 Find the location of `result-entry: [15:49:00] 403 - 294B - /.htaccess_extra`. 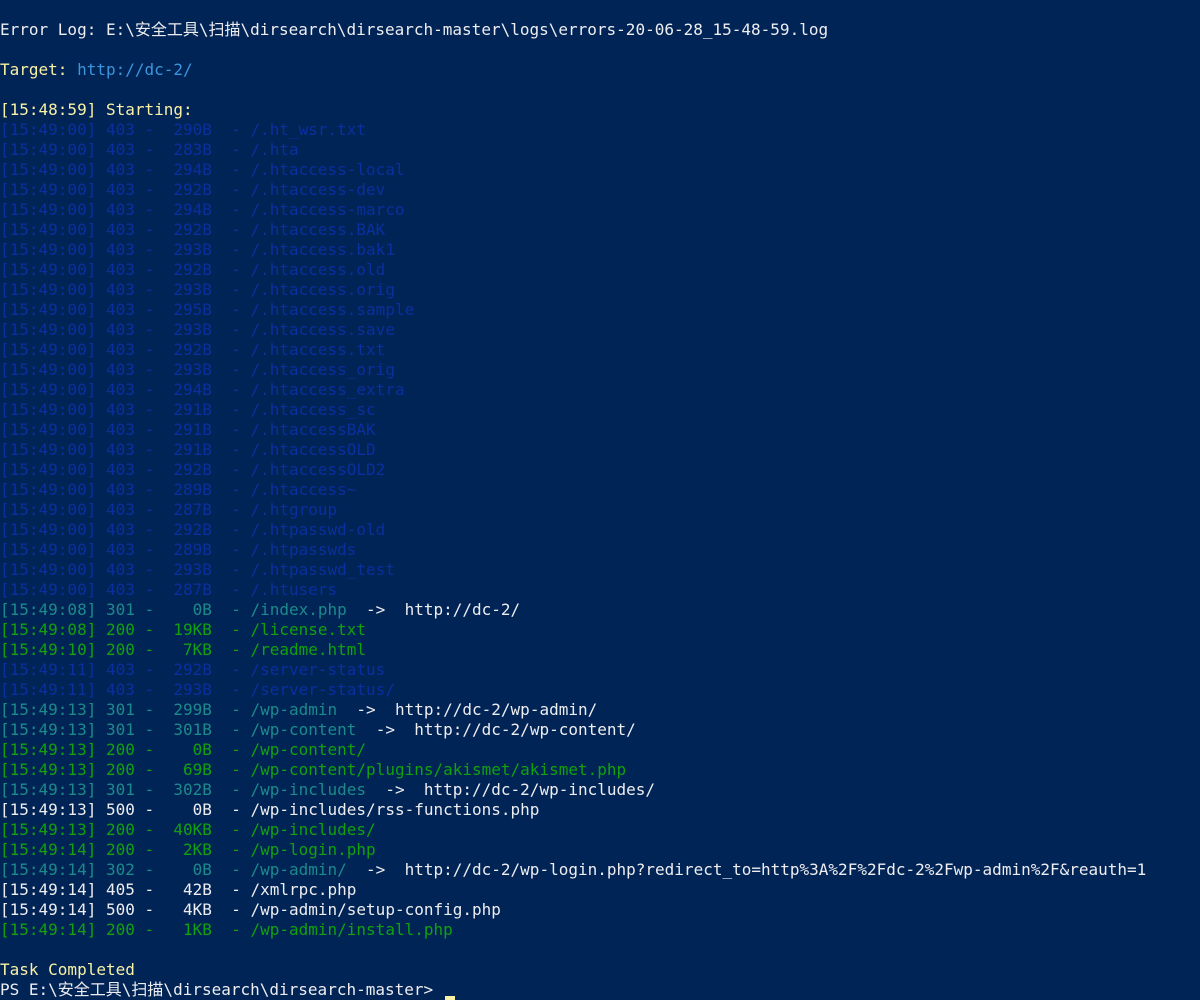

result-entry: [15:49:00] 403 - 294B - /.htaccess_extra is located at coordinates (202, 389).